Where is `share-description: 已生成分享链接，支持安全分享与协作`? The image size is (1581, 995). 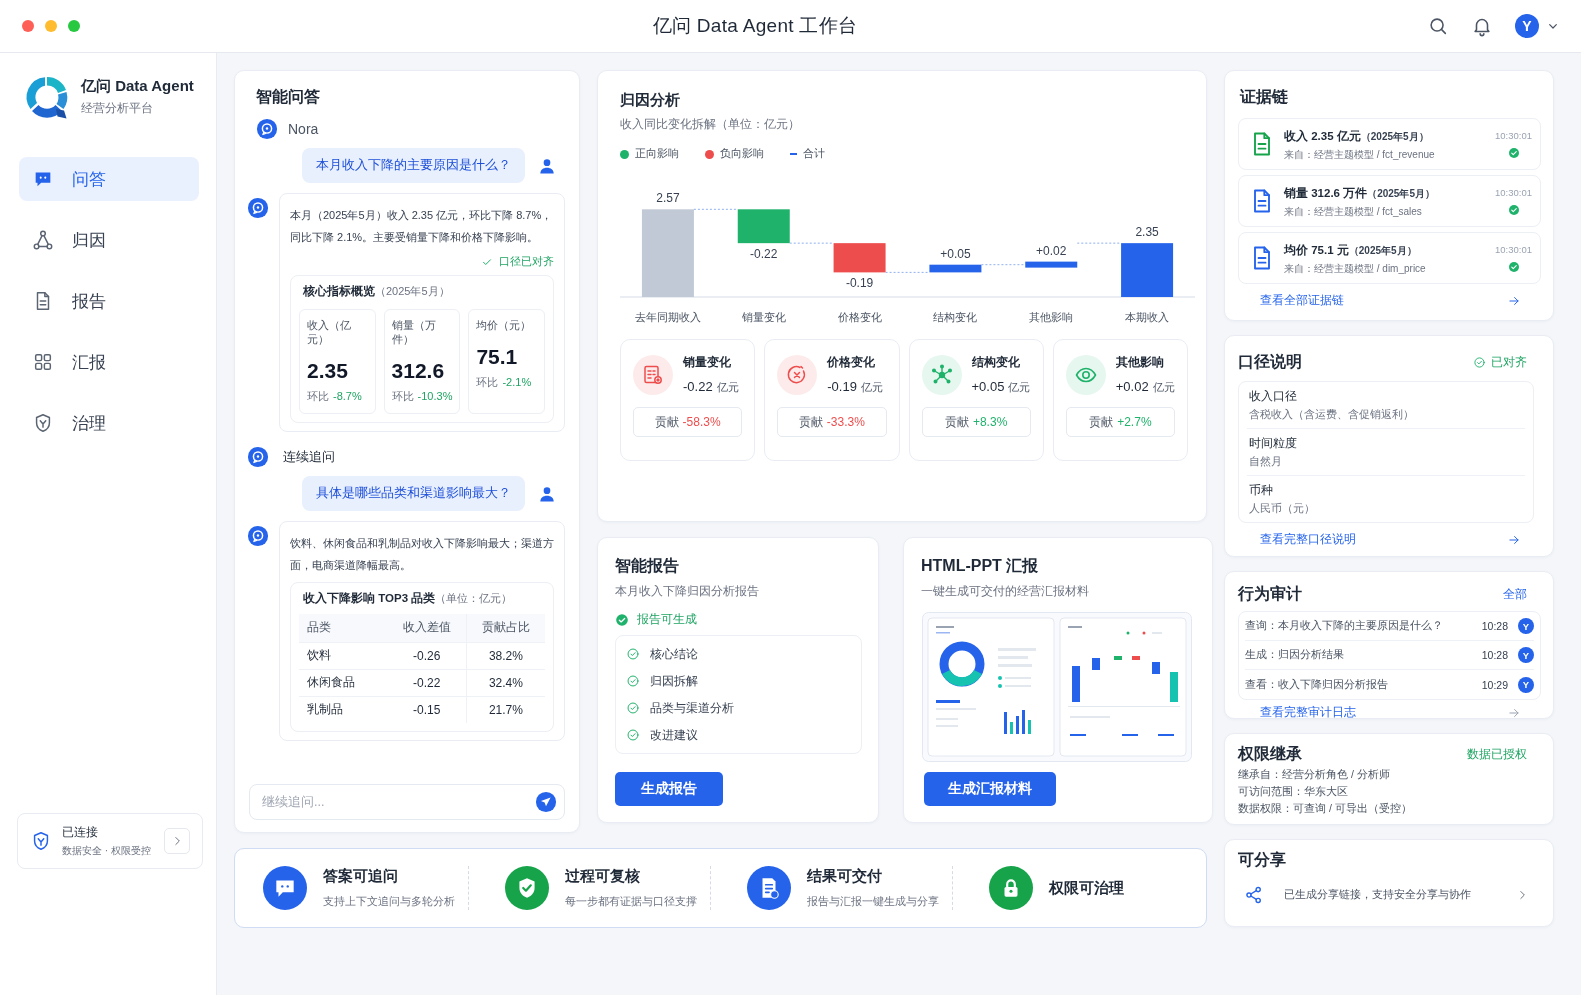 share-description: 已生成分享链接，支持安全分享与协作 is located at coordinates (1378, 895).